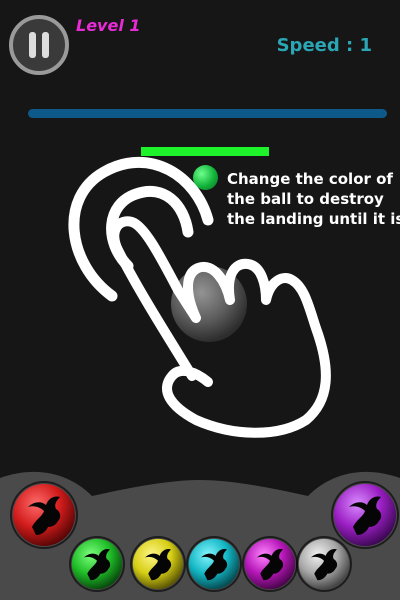 Image resolution: width=400 pixels, height=600 pixels. Describe the element at coordinates (205, 151) in the screenshot. I see `landing-platform` at that location.